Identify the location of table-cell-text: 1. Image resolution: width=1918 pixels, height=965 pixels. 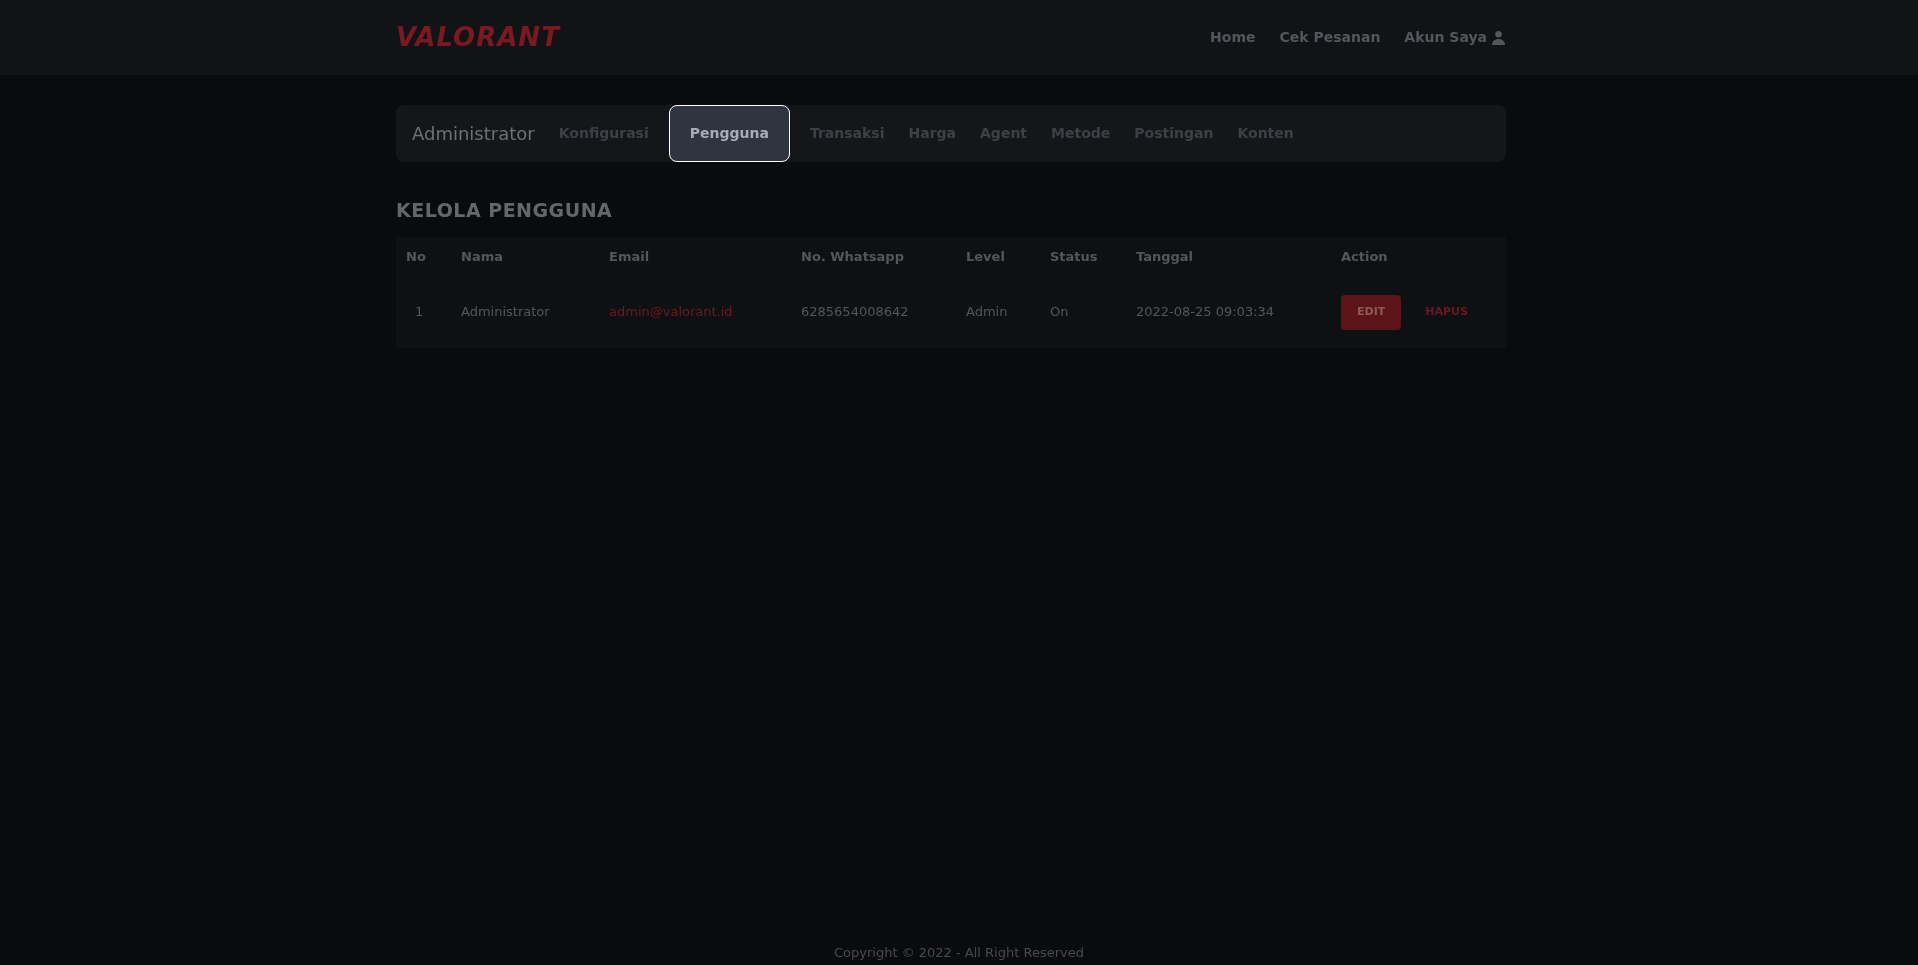
(419, 312).